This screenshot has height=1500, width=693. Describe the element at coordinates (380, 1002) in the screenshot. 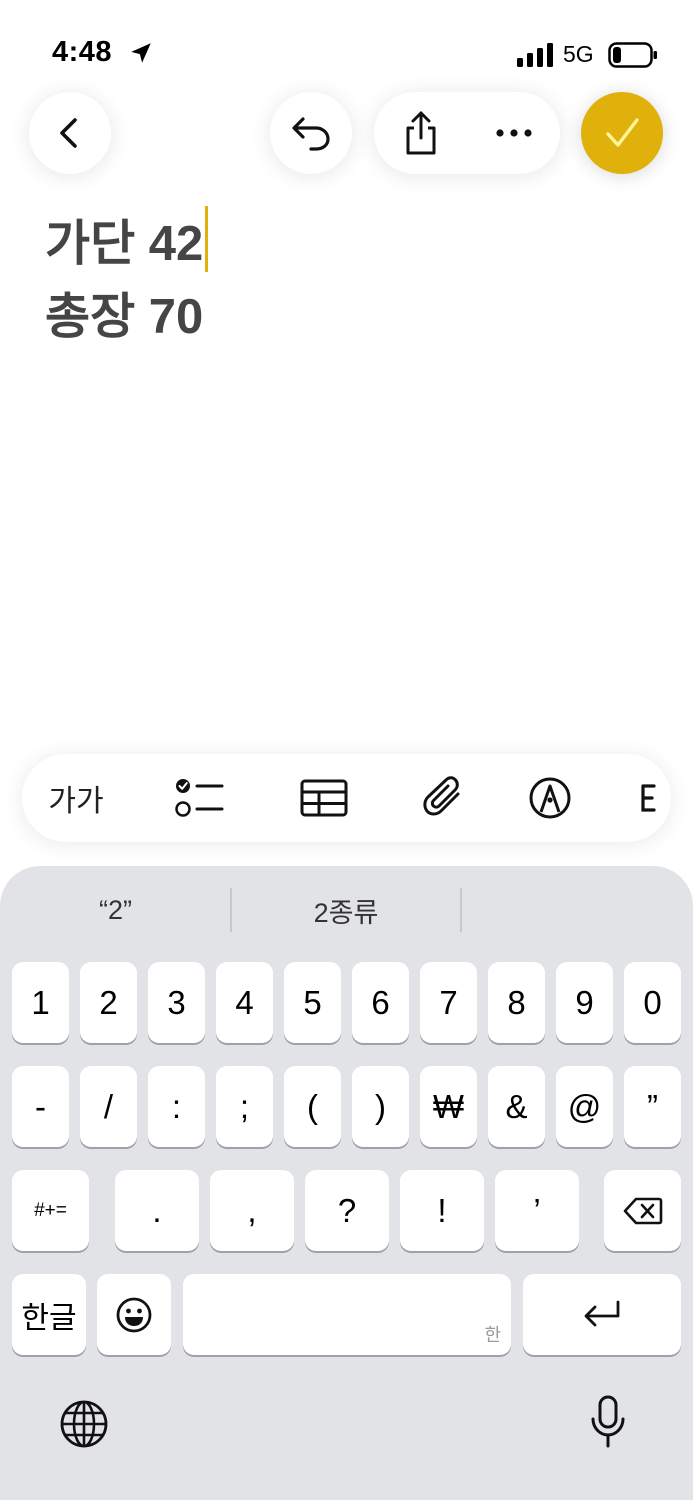

I see `key-6: 6` at that location.